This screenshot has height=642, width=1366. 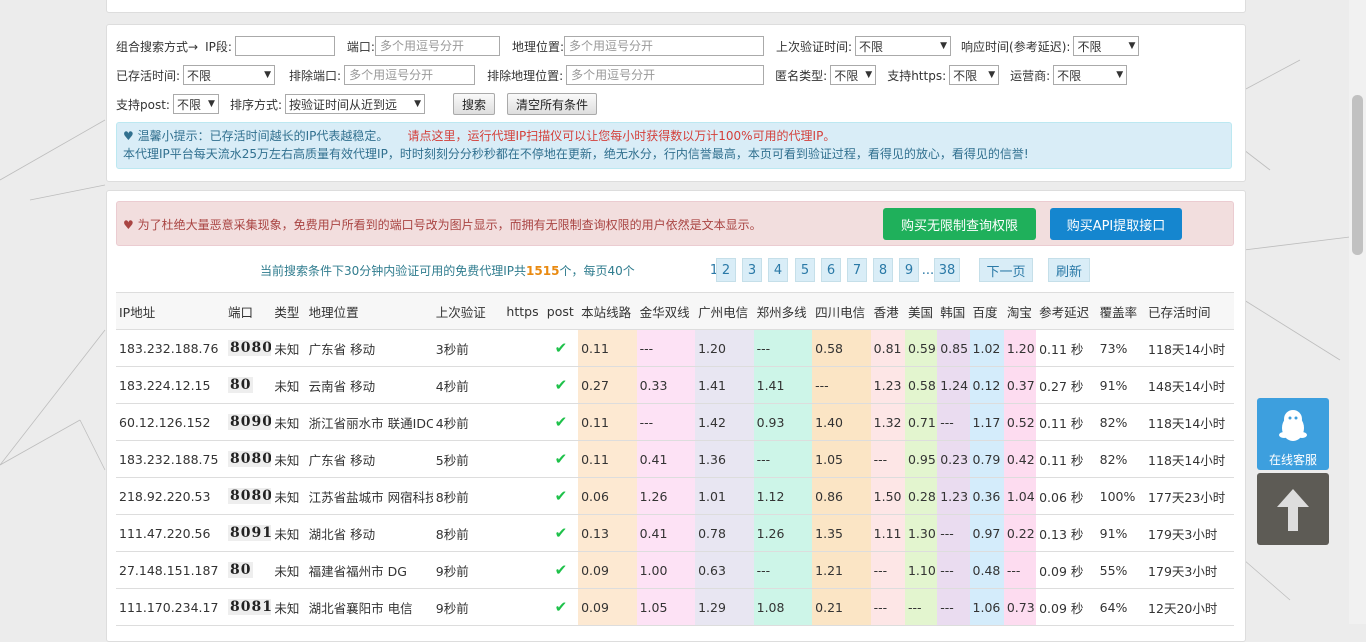 What do you see at coordinates (1121, 607) in the screenshot?
I see `table-cell: 64%` at bounding box center [1121, 607].